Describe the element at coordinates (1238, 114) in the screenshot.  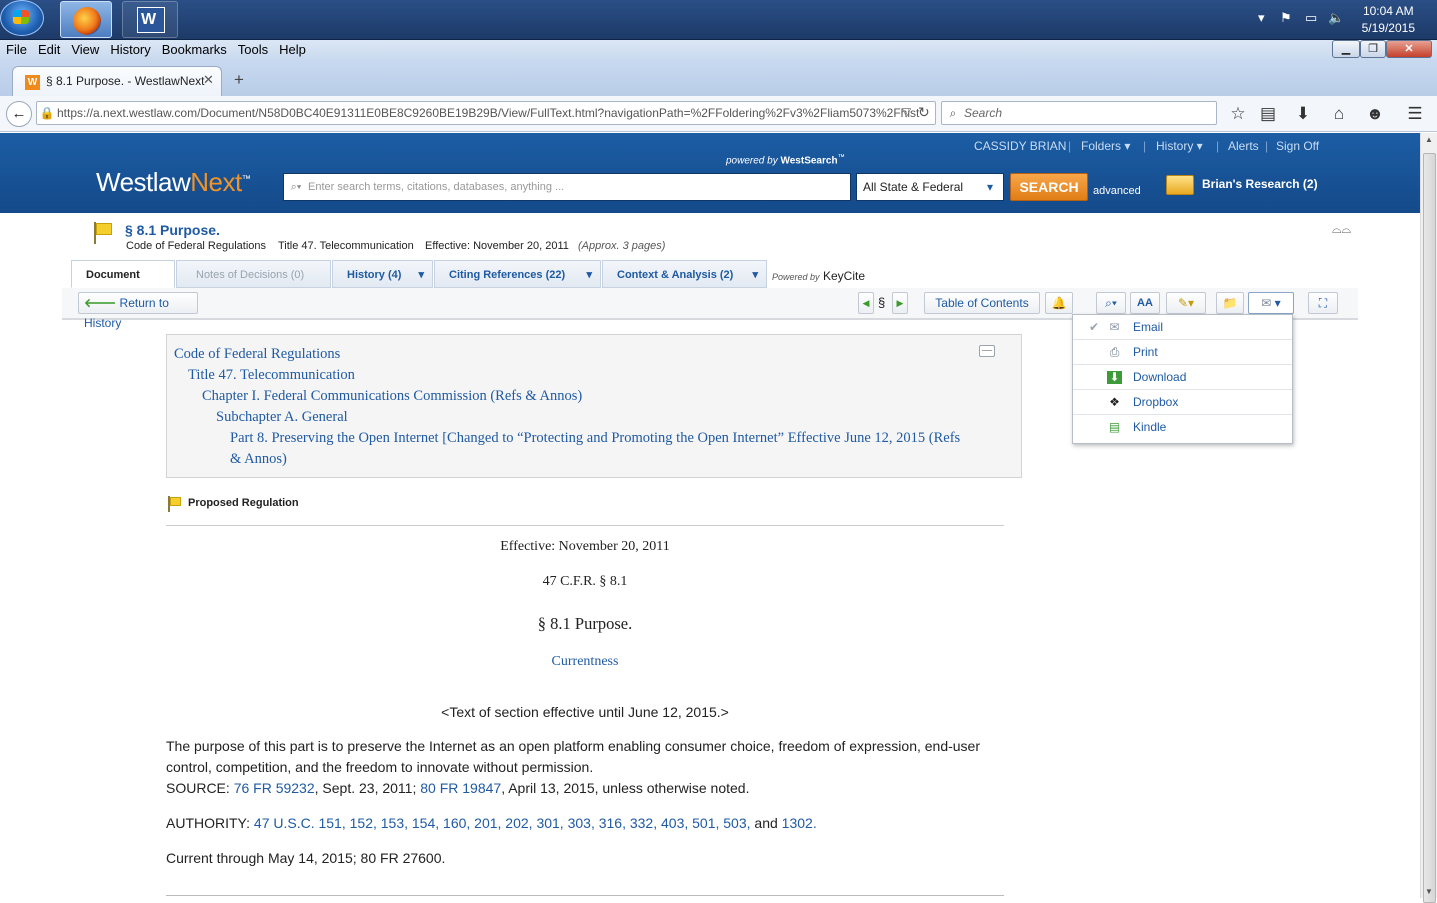
I see `bookmark-star-icon: ☆` at that location.